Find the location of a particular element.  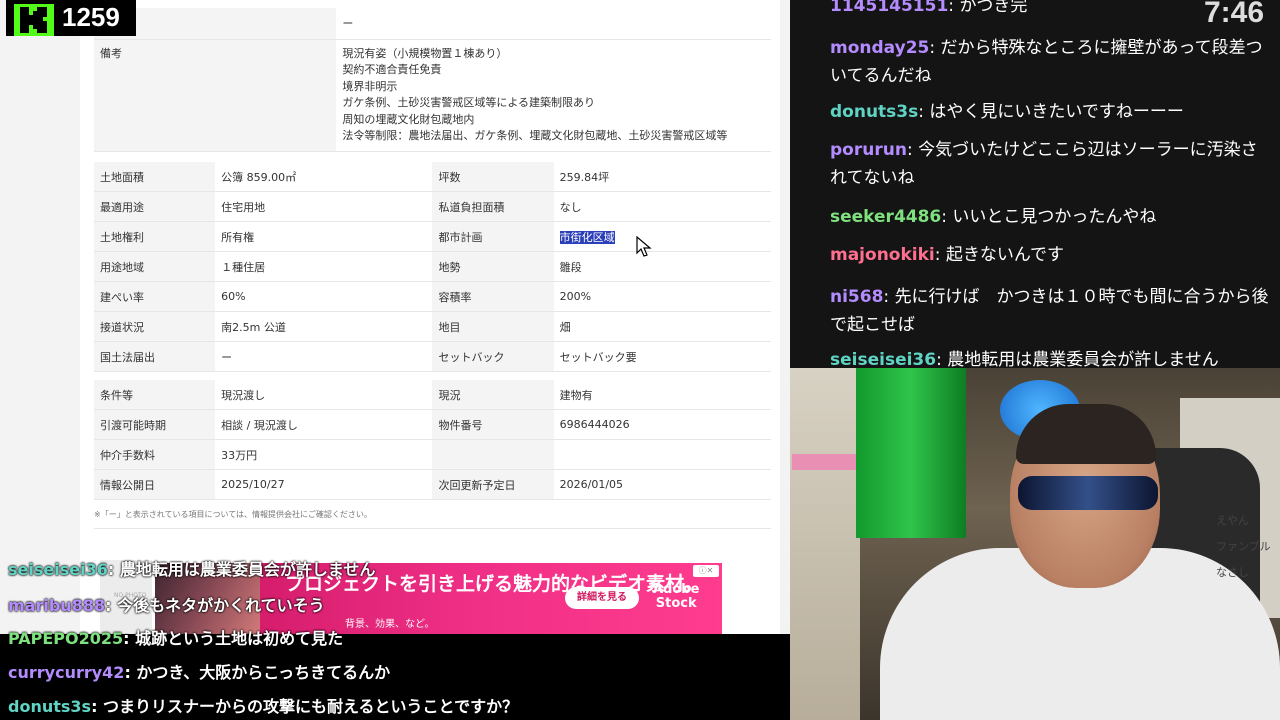

row-label: 物件番号 is located at coordinates (493, 424).